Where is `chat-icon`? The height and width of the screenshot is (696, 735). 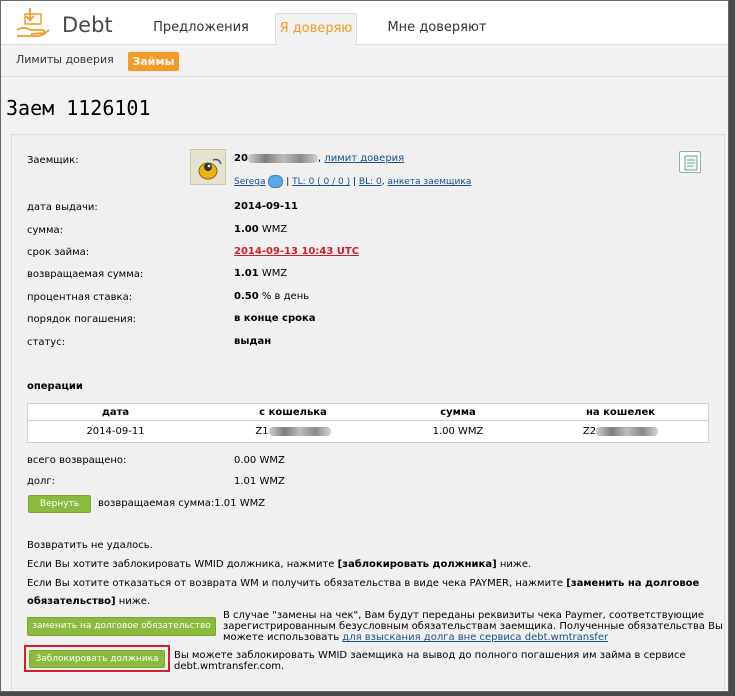 chat-icon is located at coordinates (276, 181).